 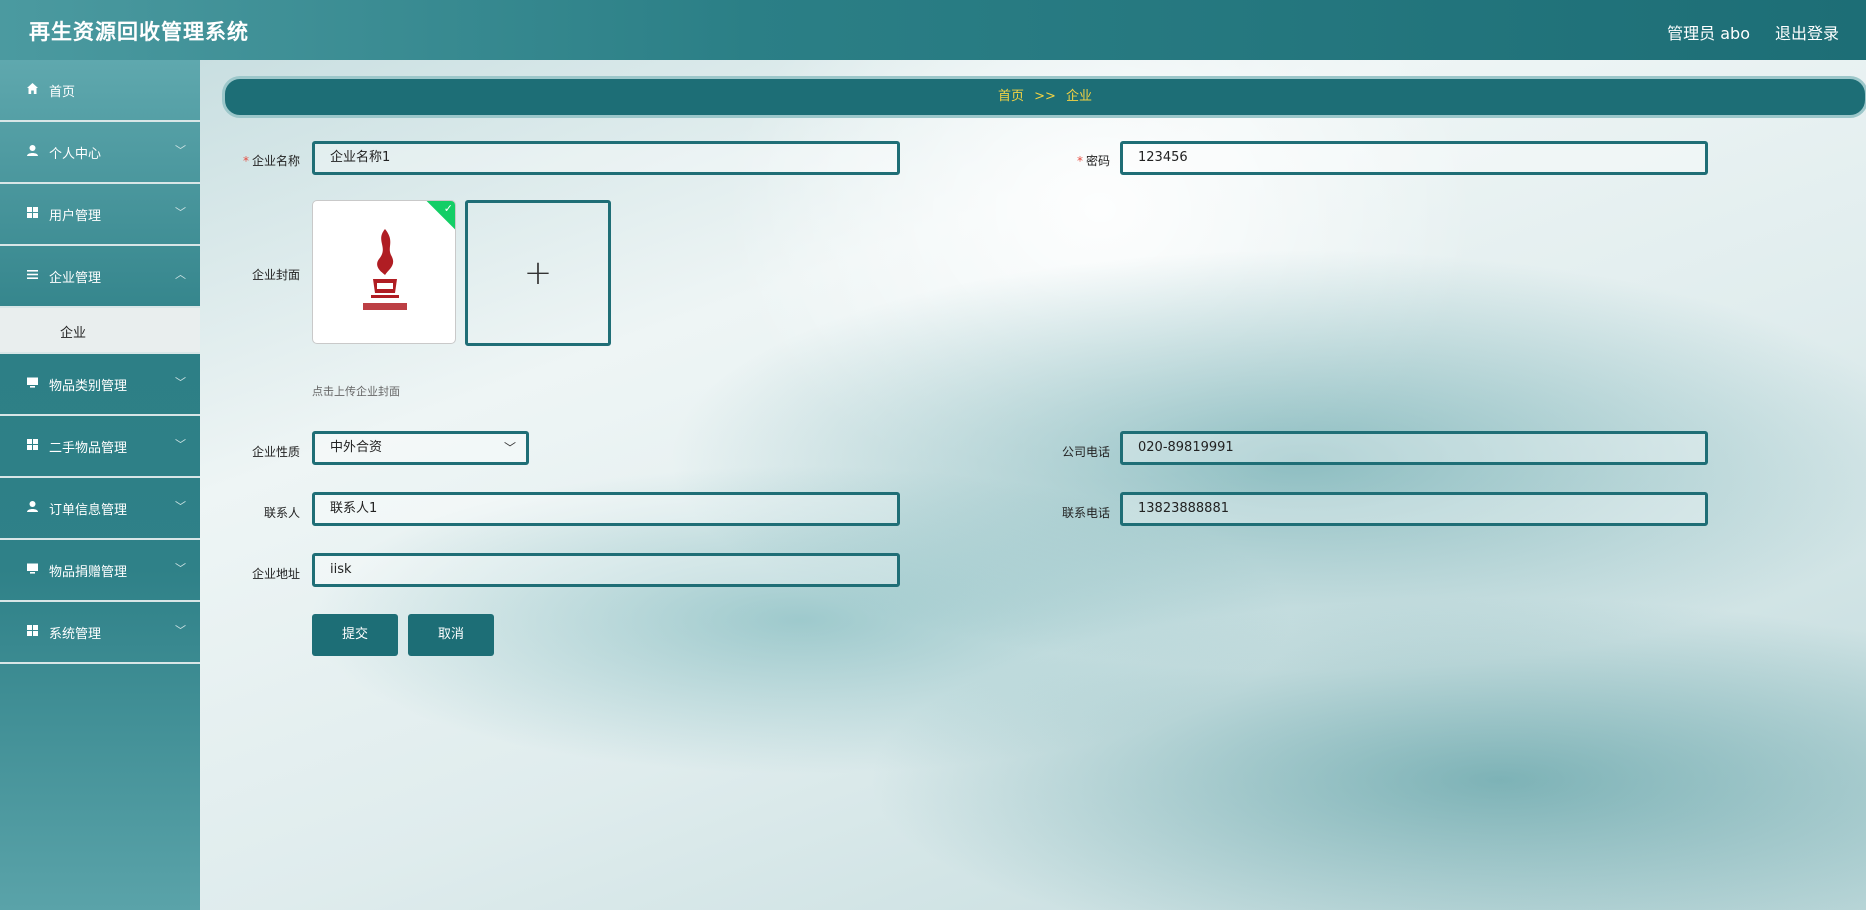 I want to click on cover-image-preview: ✓, so click(x=384, y=272).